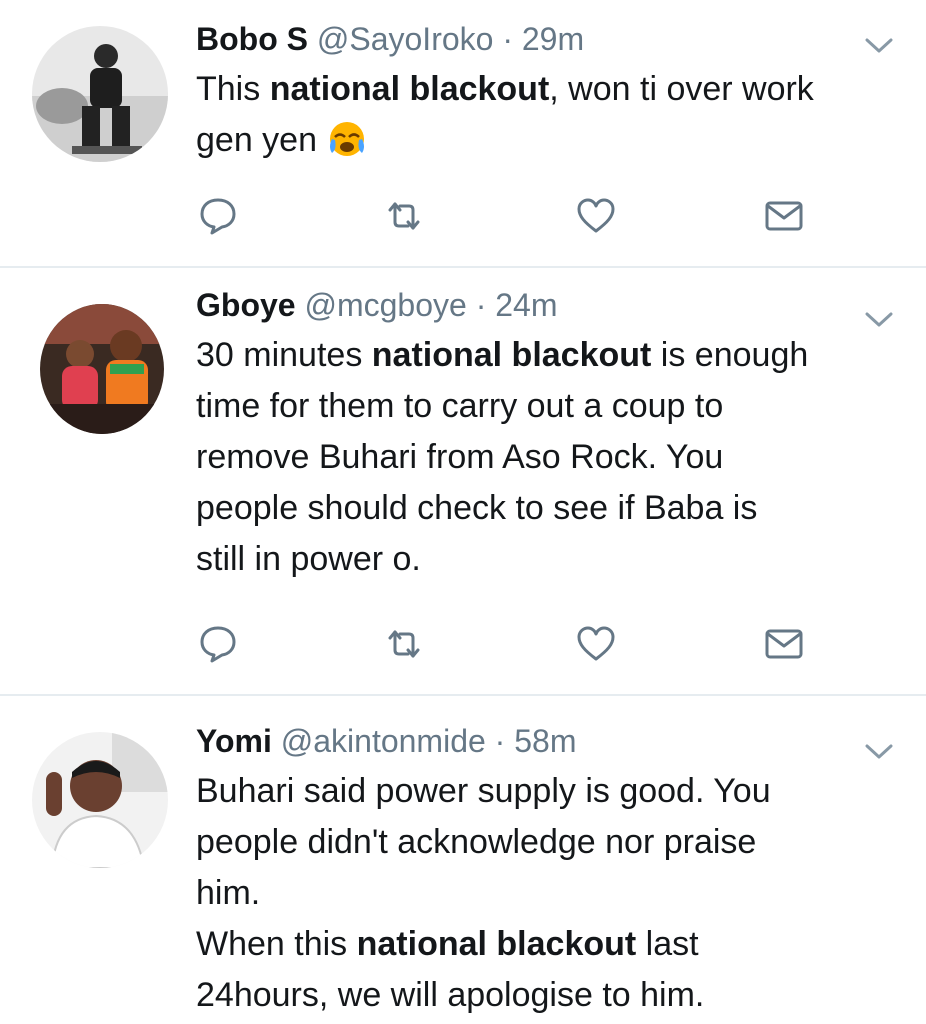 The height and width of the screenshot is (1024, 926). What do you see at coordinates (541, 140) in the screenshot?
I see `tweet-text-line: gen yen` at bounding box center [541, 140].